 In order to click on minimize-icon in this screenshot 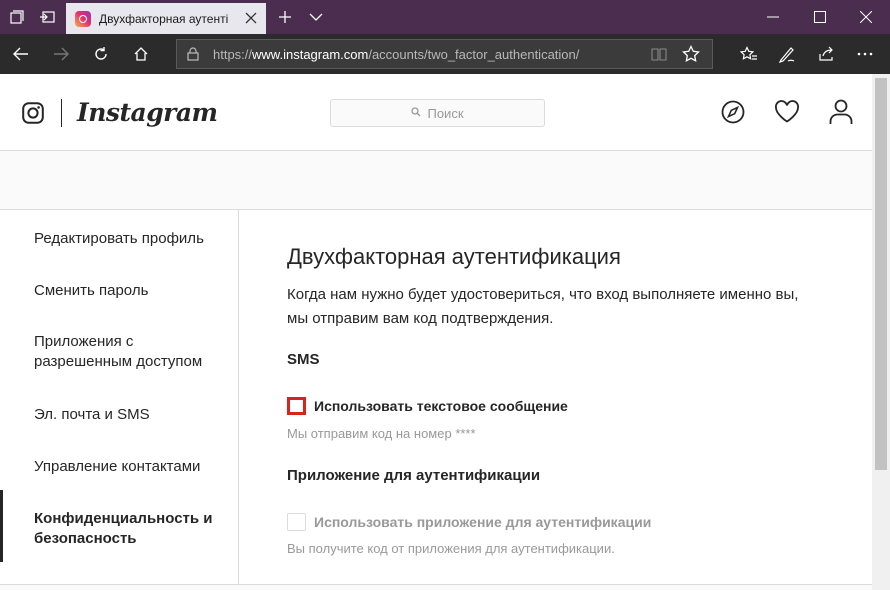, I will do `click(773, 17)`.